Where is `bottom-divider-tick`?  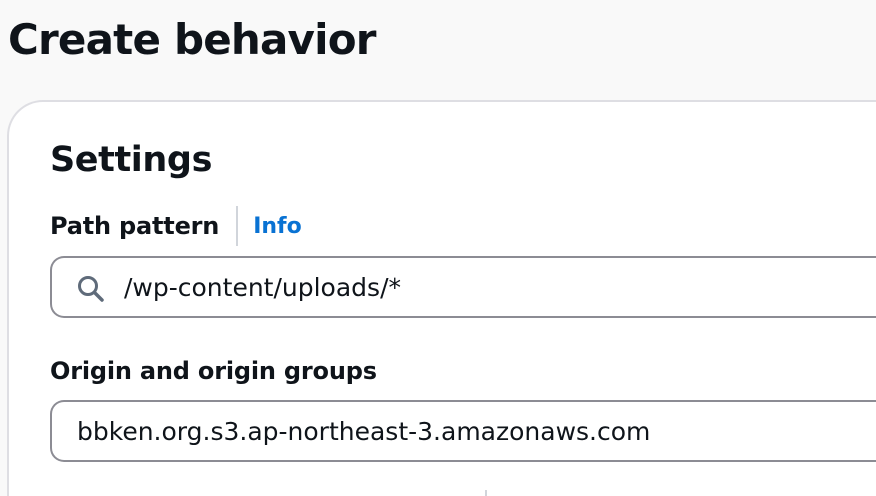
bottom-divider-tick is located at coordinates (486, 493).